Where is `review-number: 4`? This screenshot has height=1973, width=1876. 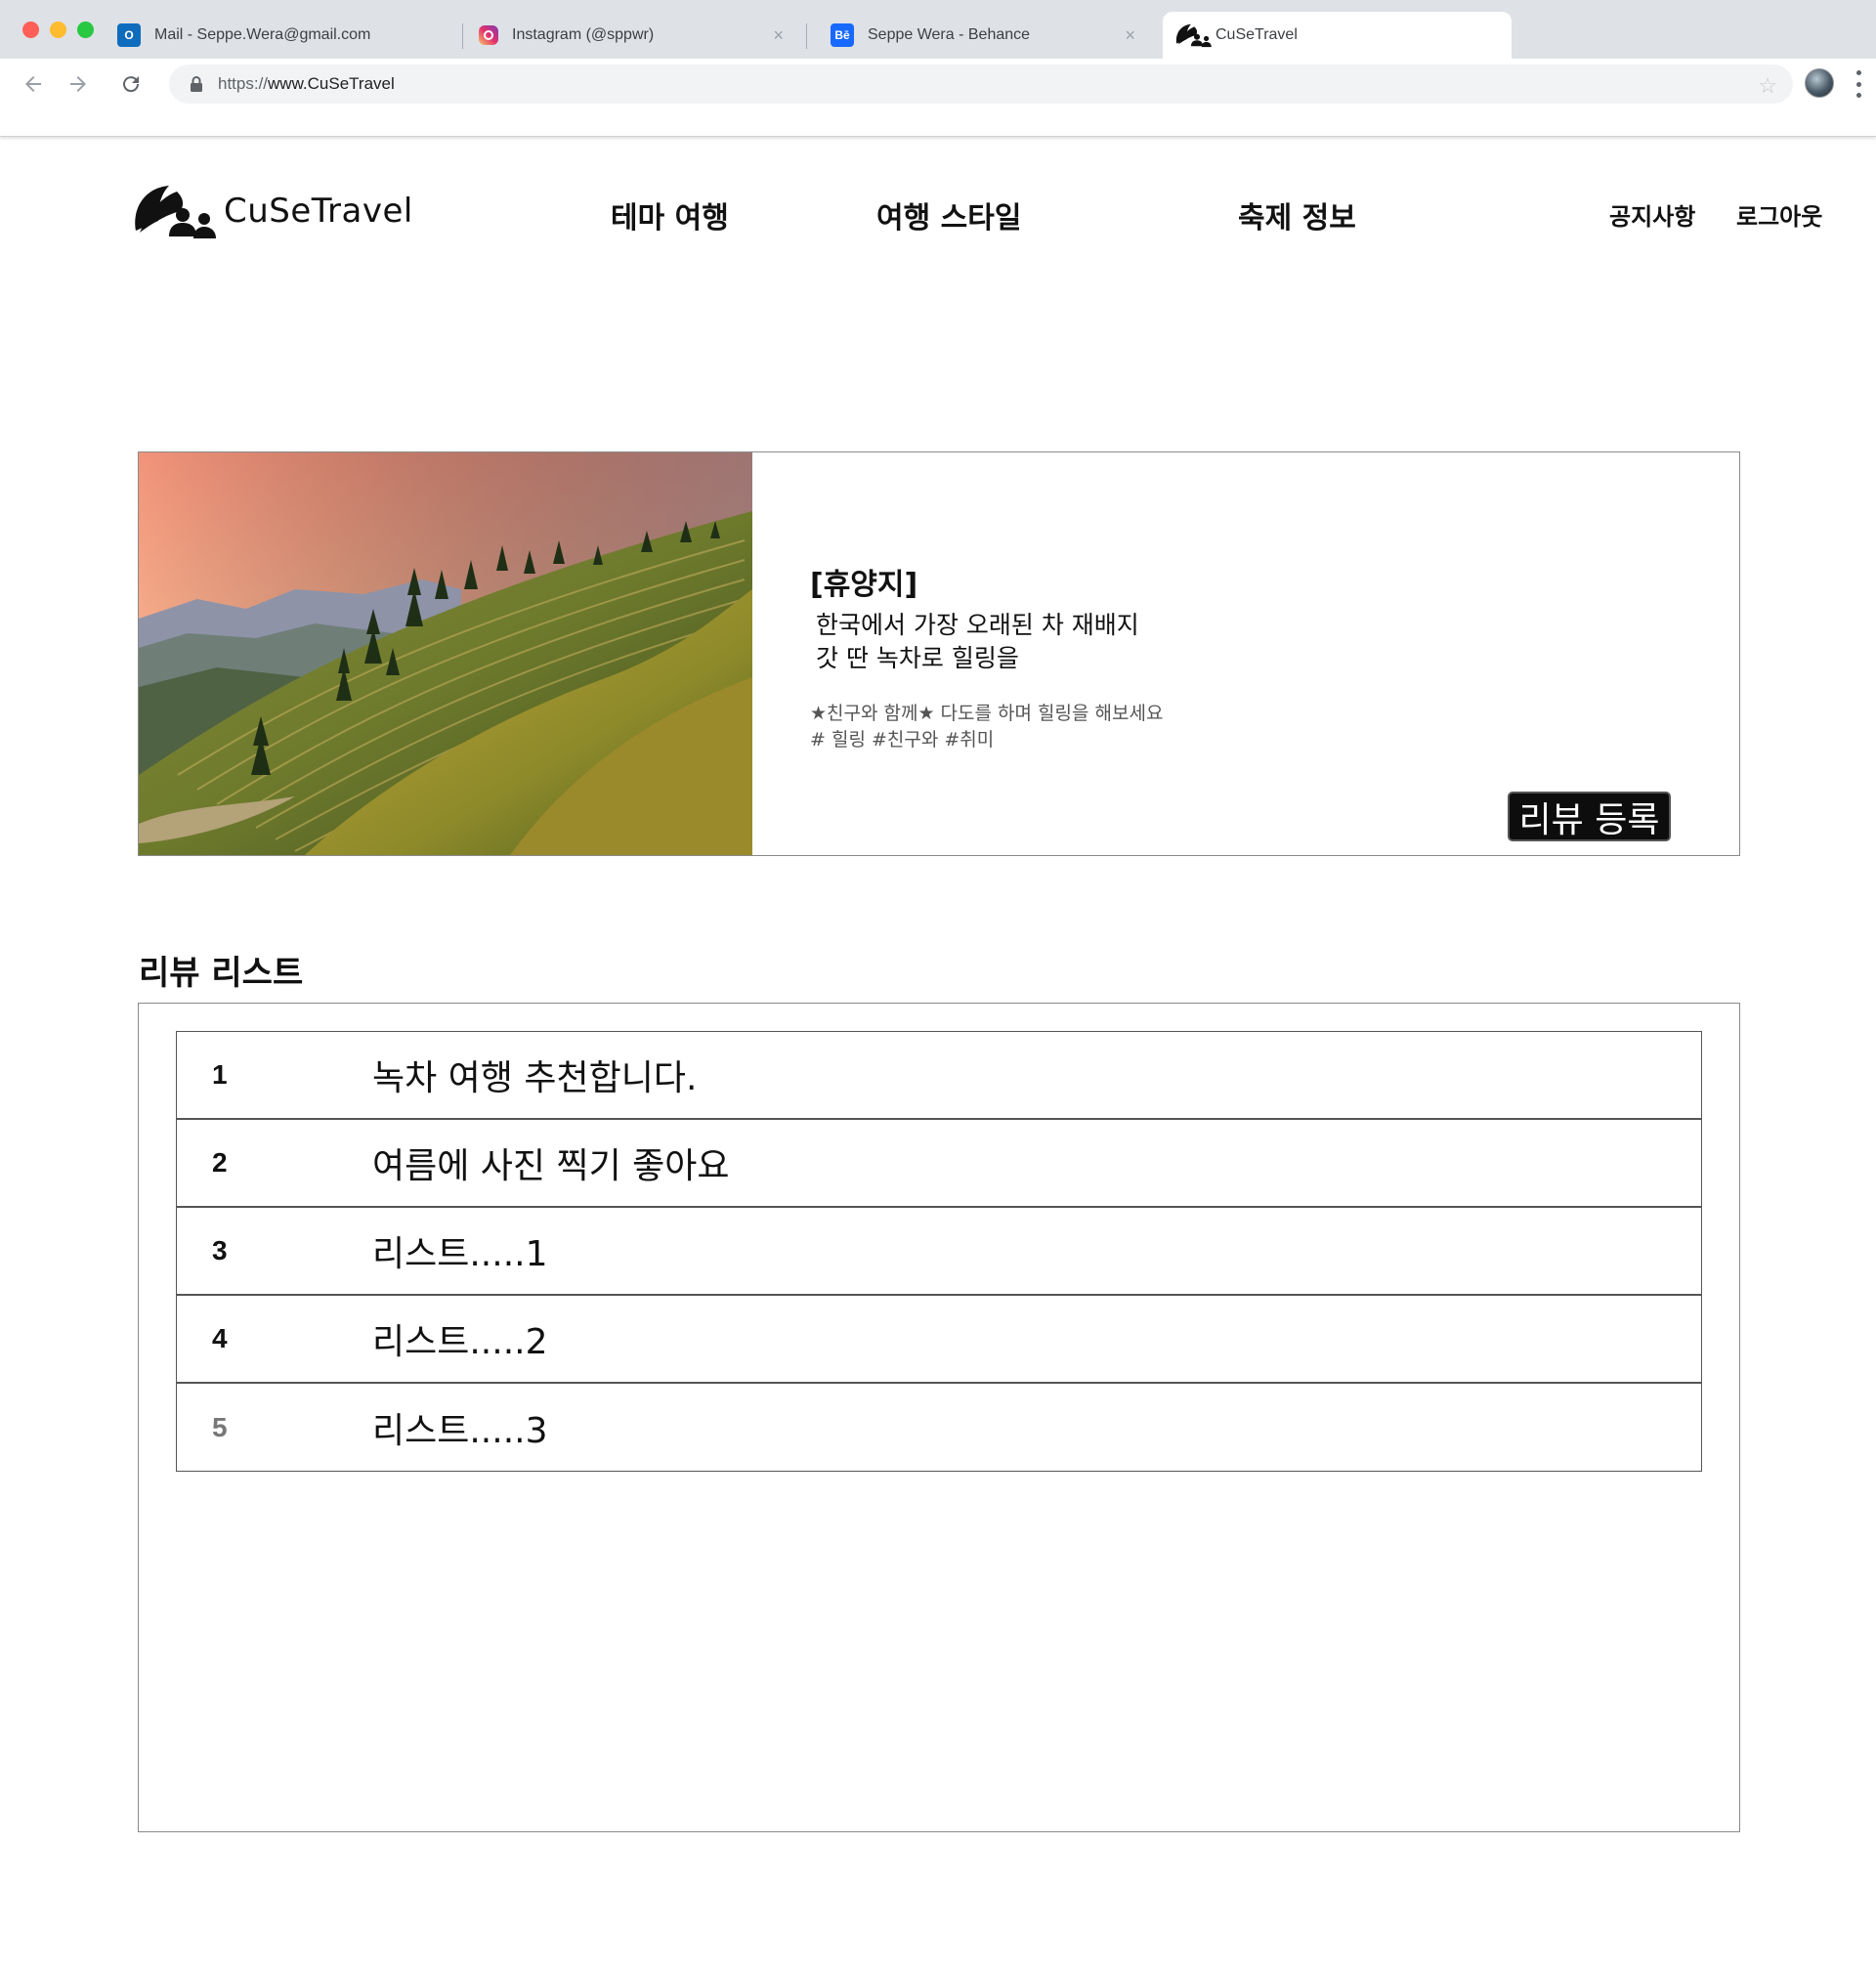
review-number: 4 is located at coordinates (220, 1338).